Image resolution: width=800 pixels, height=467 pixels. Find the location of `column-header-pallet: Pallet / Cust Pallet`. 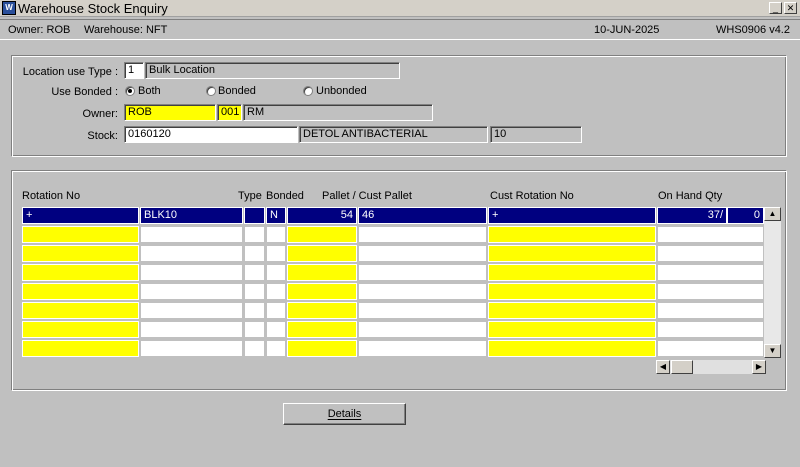

column-header-pallet: Pallet / Cust Pallet is located at coordinates (367, 196).